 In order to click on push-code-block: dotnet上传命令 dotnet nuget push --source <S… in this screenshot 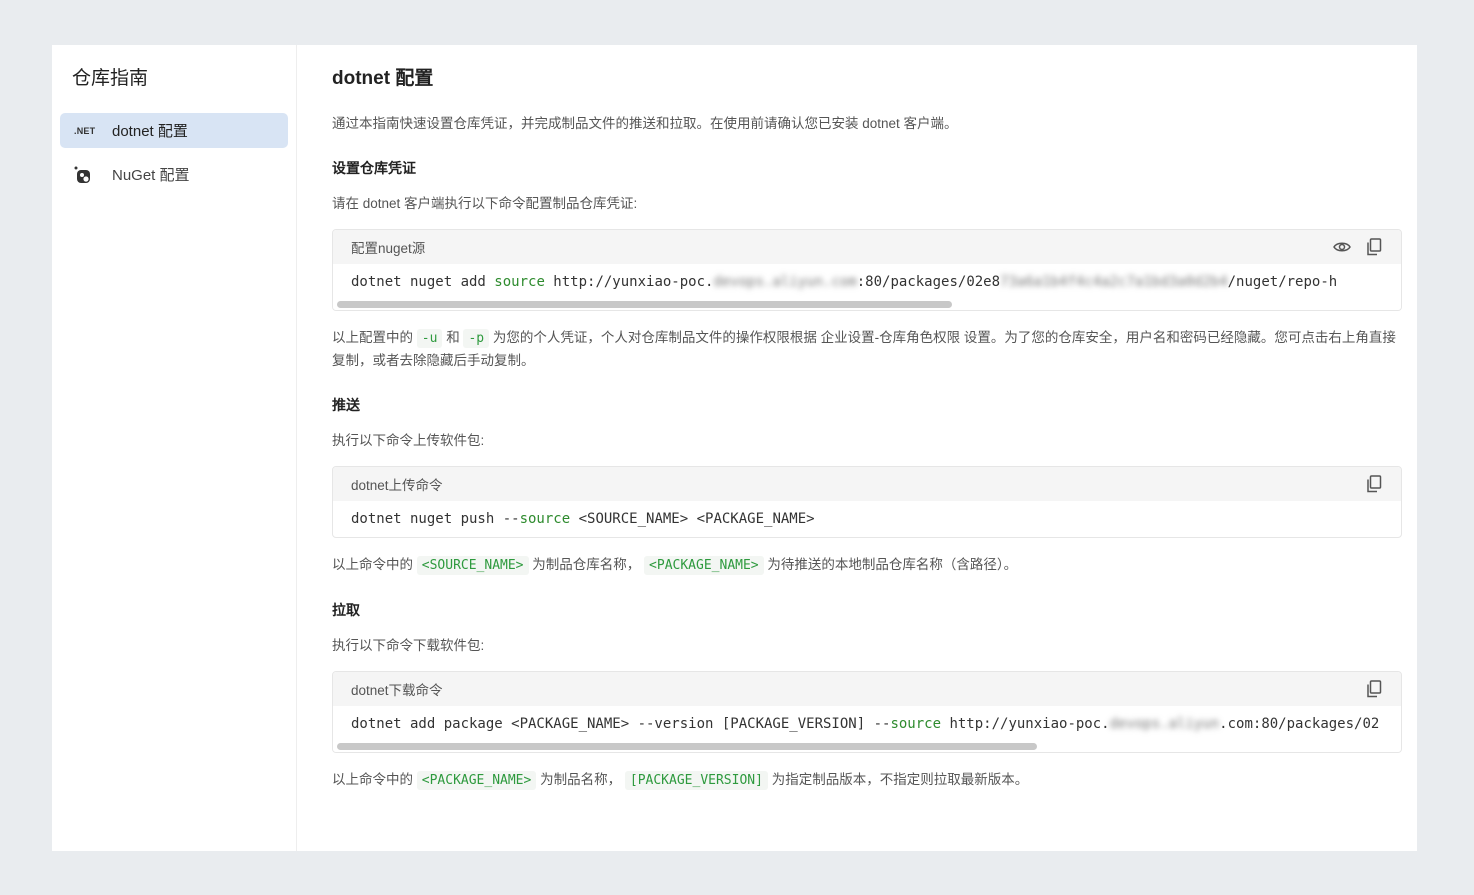, I will do `click(867, 502)`.